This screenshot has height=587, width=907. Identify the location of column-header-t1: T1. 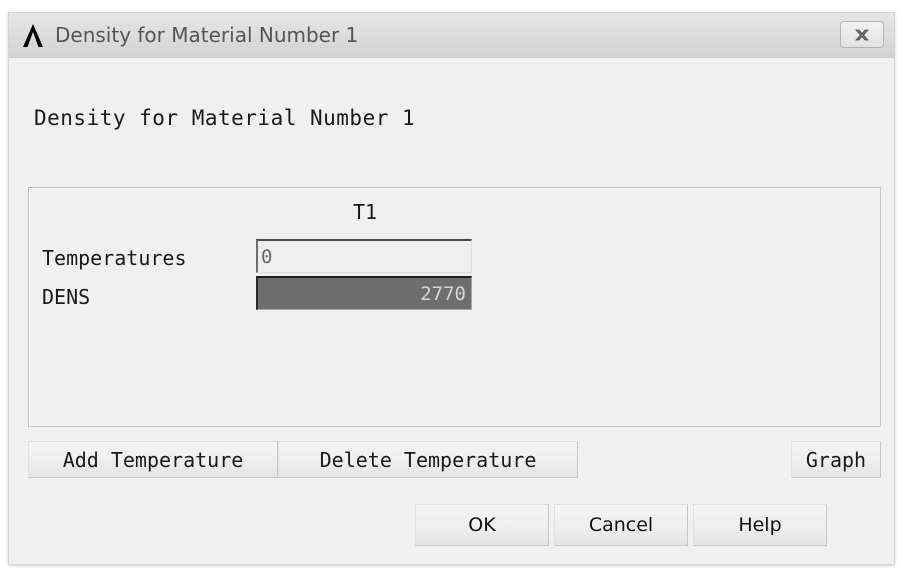
(365, 212).